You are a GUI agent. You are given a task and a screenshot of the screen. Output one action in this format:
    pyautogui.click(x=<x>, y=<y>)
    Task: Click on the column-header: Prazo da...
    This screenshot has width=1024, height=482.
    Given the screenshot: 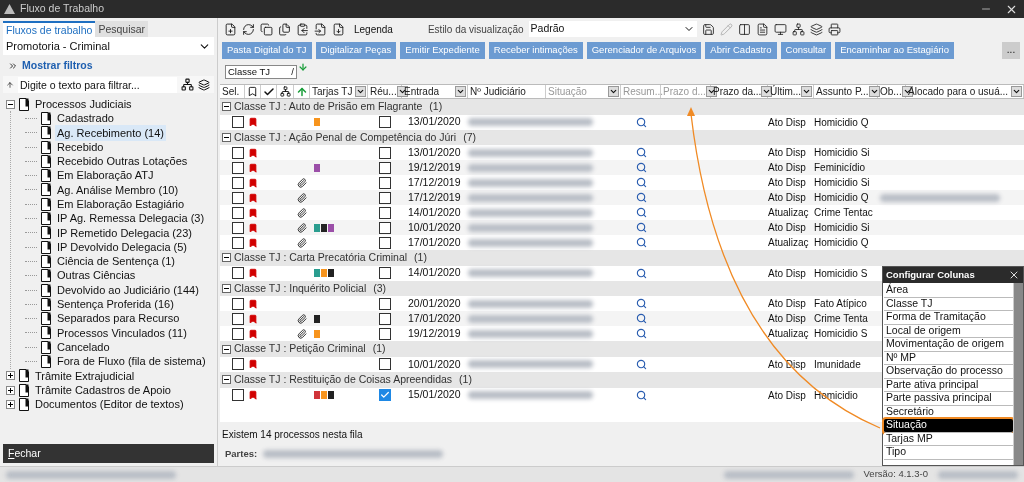 What is the action you would take?
    pyautogui.click(x=737, y=91)
    